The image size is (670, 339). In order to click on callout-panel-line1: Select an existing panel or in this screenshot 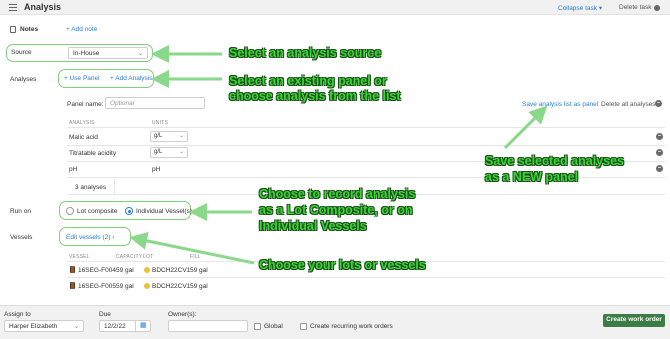, I will do `click(308, 81)`.